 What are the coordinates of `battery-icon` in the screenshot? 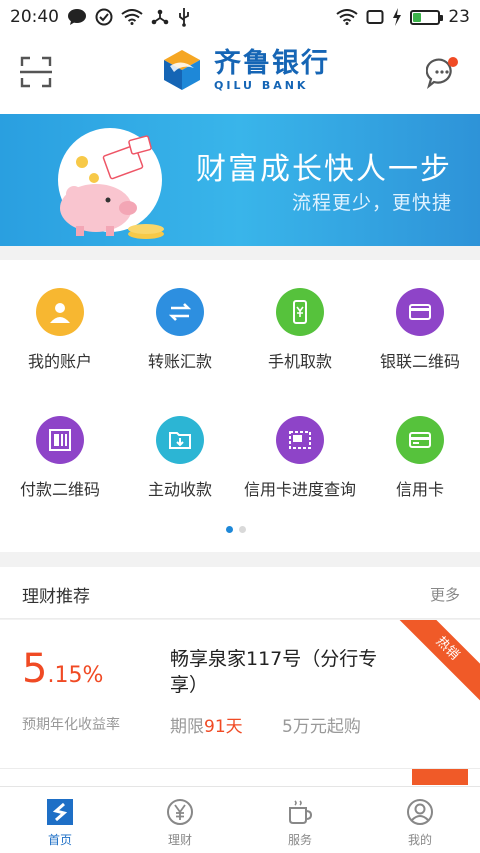 It's located at (427, 17).